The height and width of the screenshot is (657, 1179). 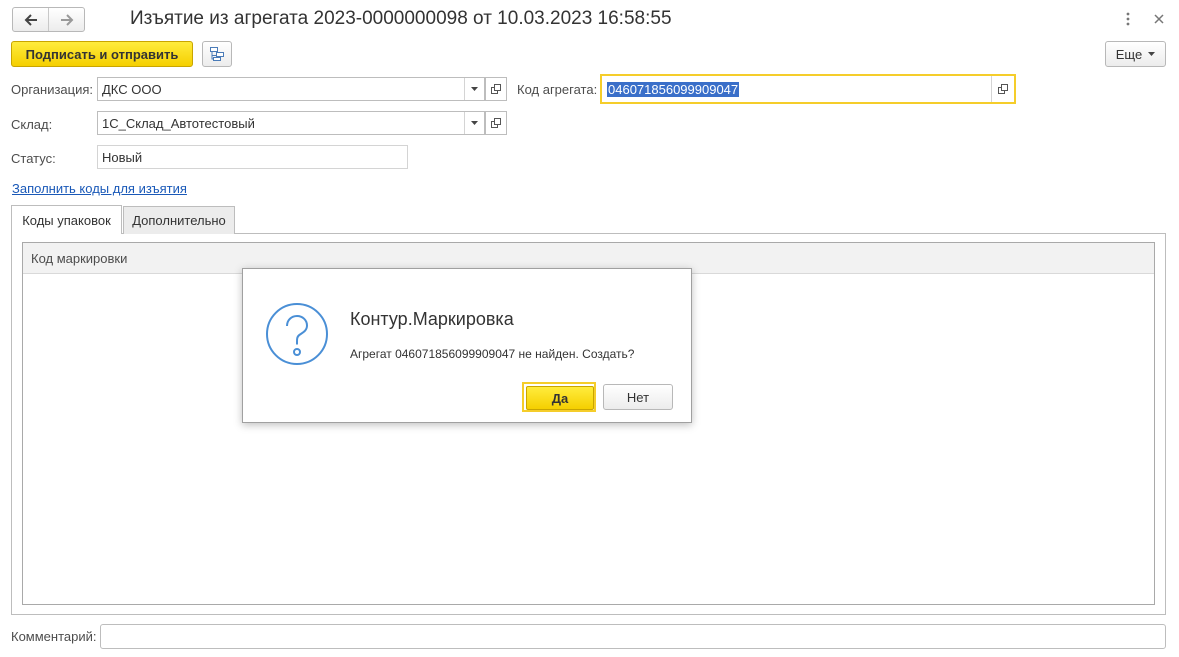 I want to click on more-button: Еще, so click(x=1135, y=54).